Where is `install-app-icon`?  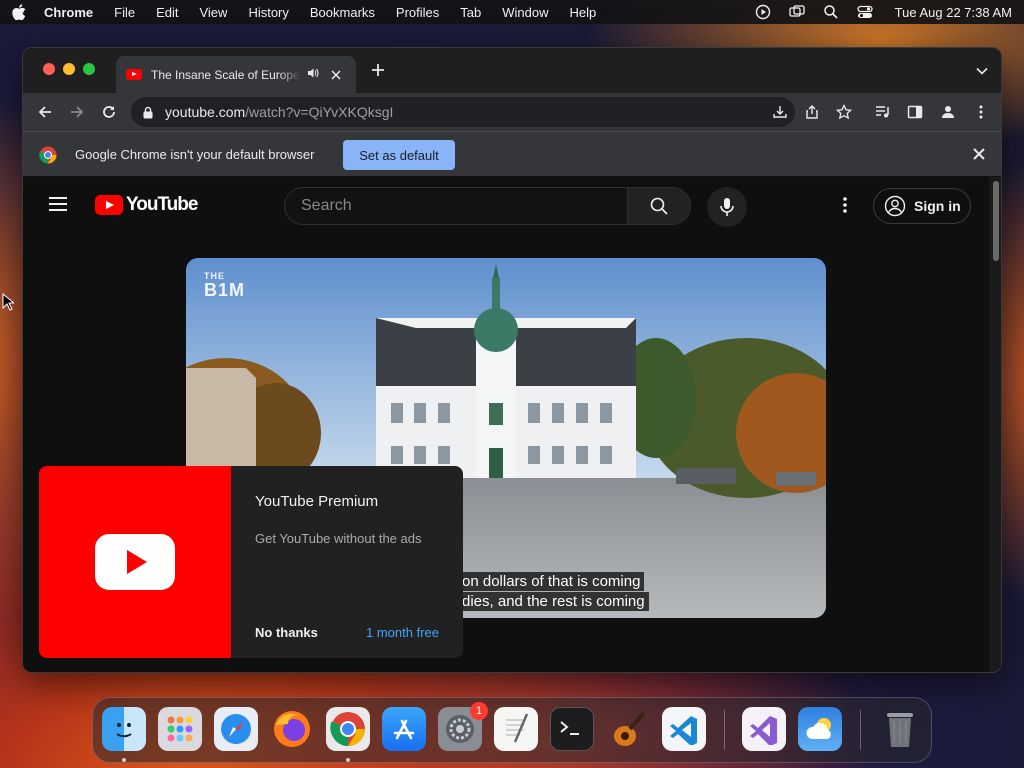 install-app-icon is located at coordinates (780, 112).